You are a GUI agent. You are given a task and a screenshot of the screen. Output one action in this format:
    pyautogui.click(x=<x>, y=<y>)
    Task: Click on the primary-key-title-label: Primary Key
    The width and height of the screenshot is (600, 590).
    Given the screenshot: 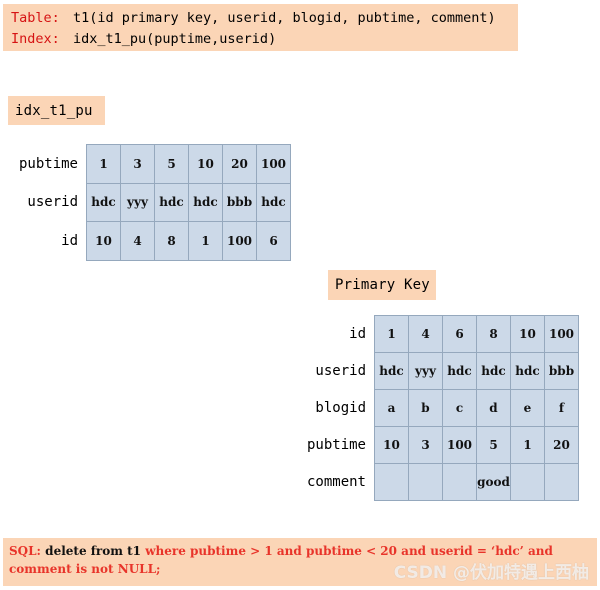 What is the action you would take?
    pyautogui.click(x=382, y=285)
    